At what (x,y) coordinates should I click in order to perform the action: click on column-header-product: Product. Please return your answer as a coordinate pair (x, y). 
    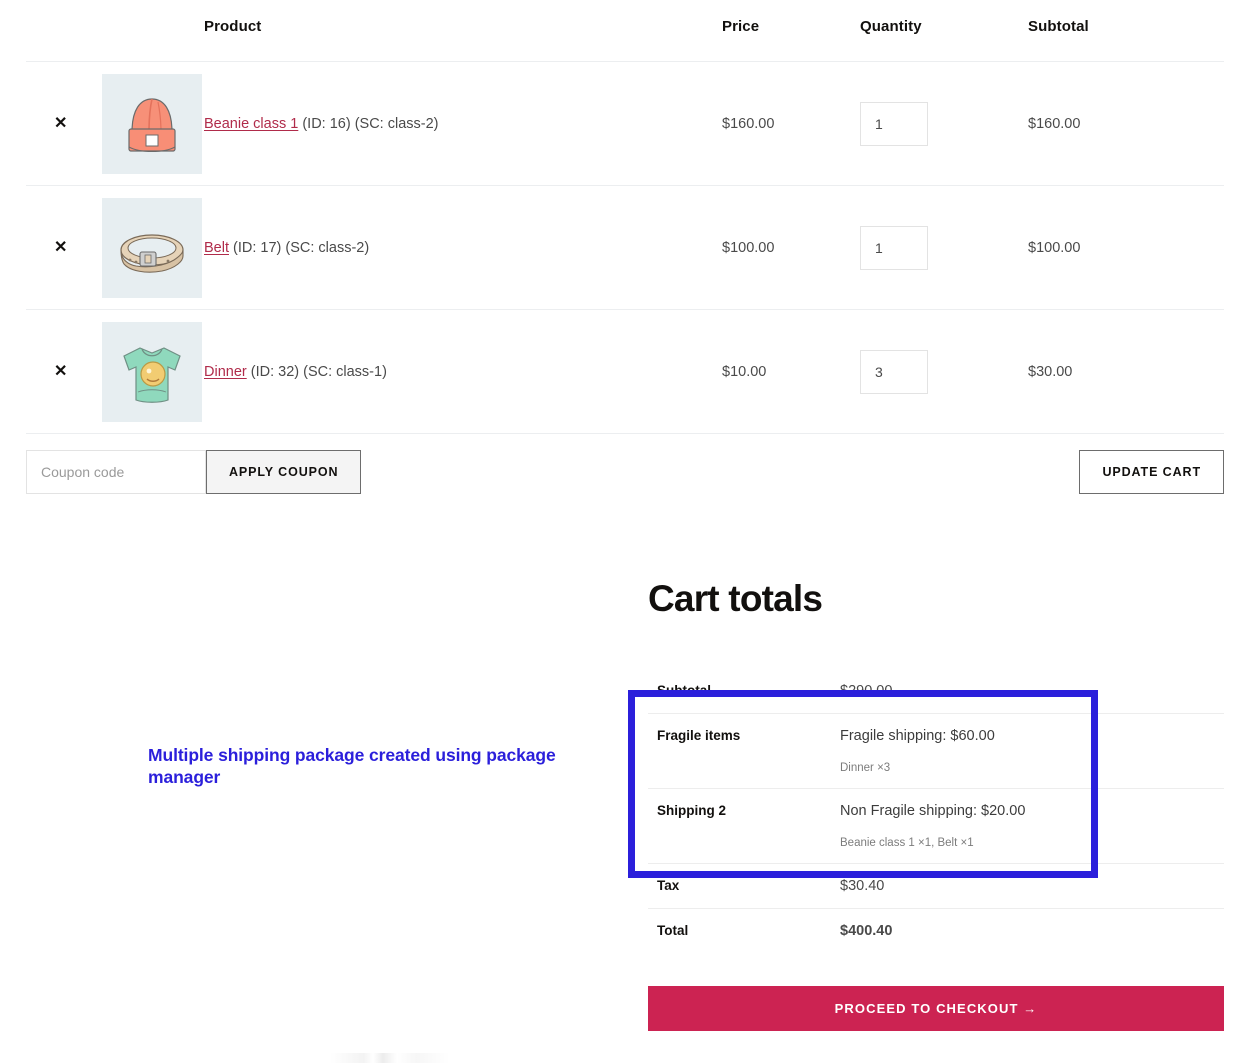
    Looking at the image, I should click on (233, 26).